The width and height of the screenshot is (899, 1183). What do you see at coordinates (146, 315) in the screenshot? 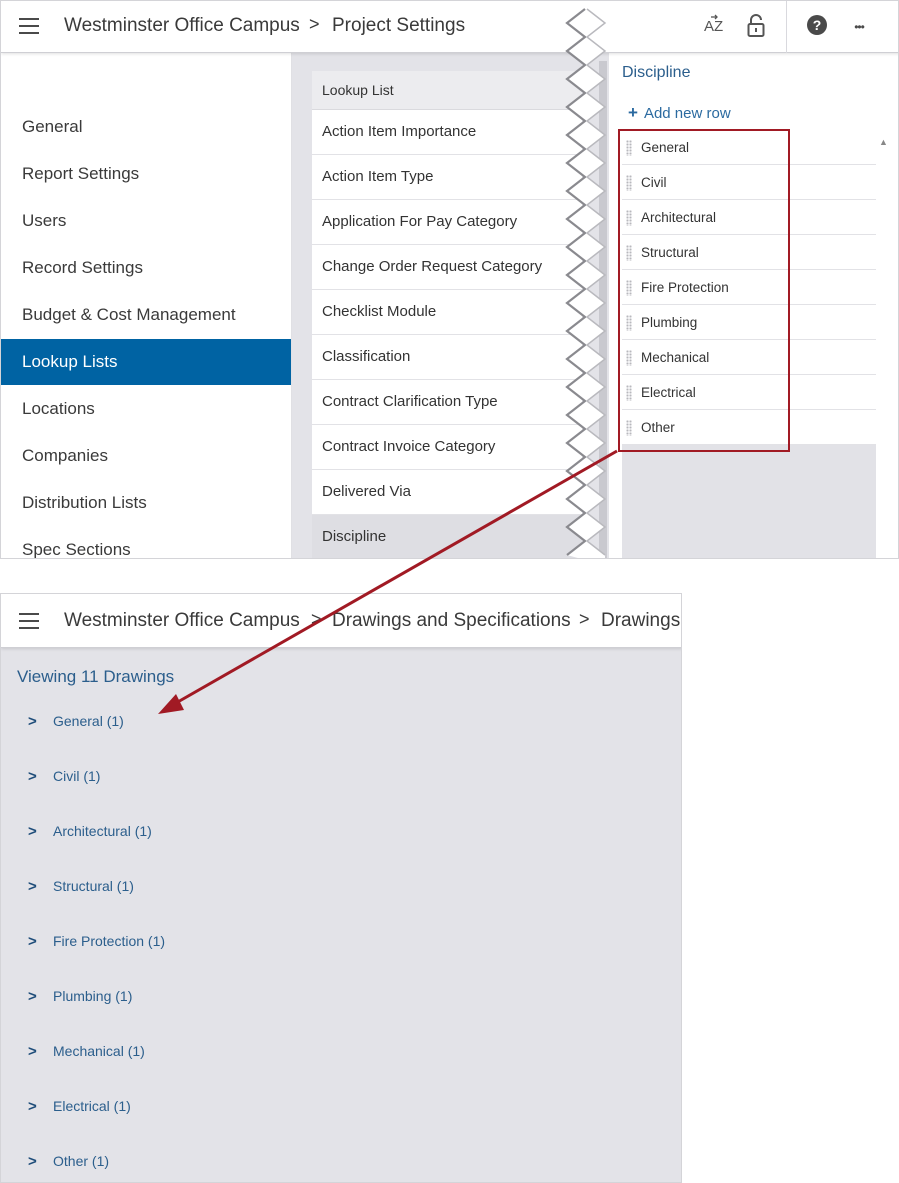
I see `nav-item-budget-cost-management: Budget & Cost Management` at bounding box center [146, 315].